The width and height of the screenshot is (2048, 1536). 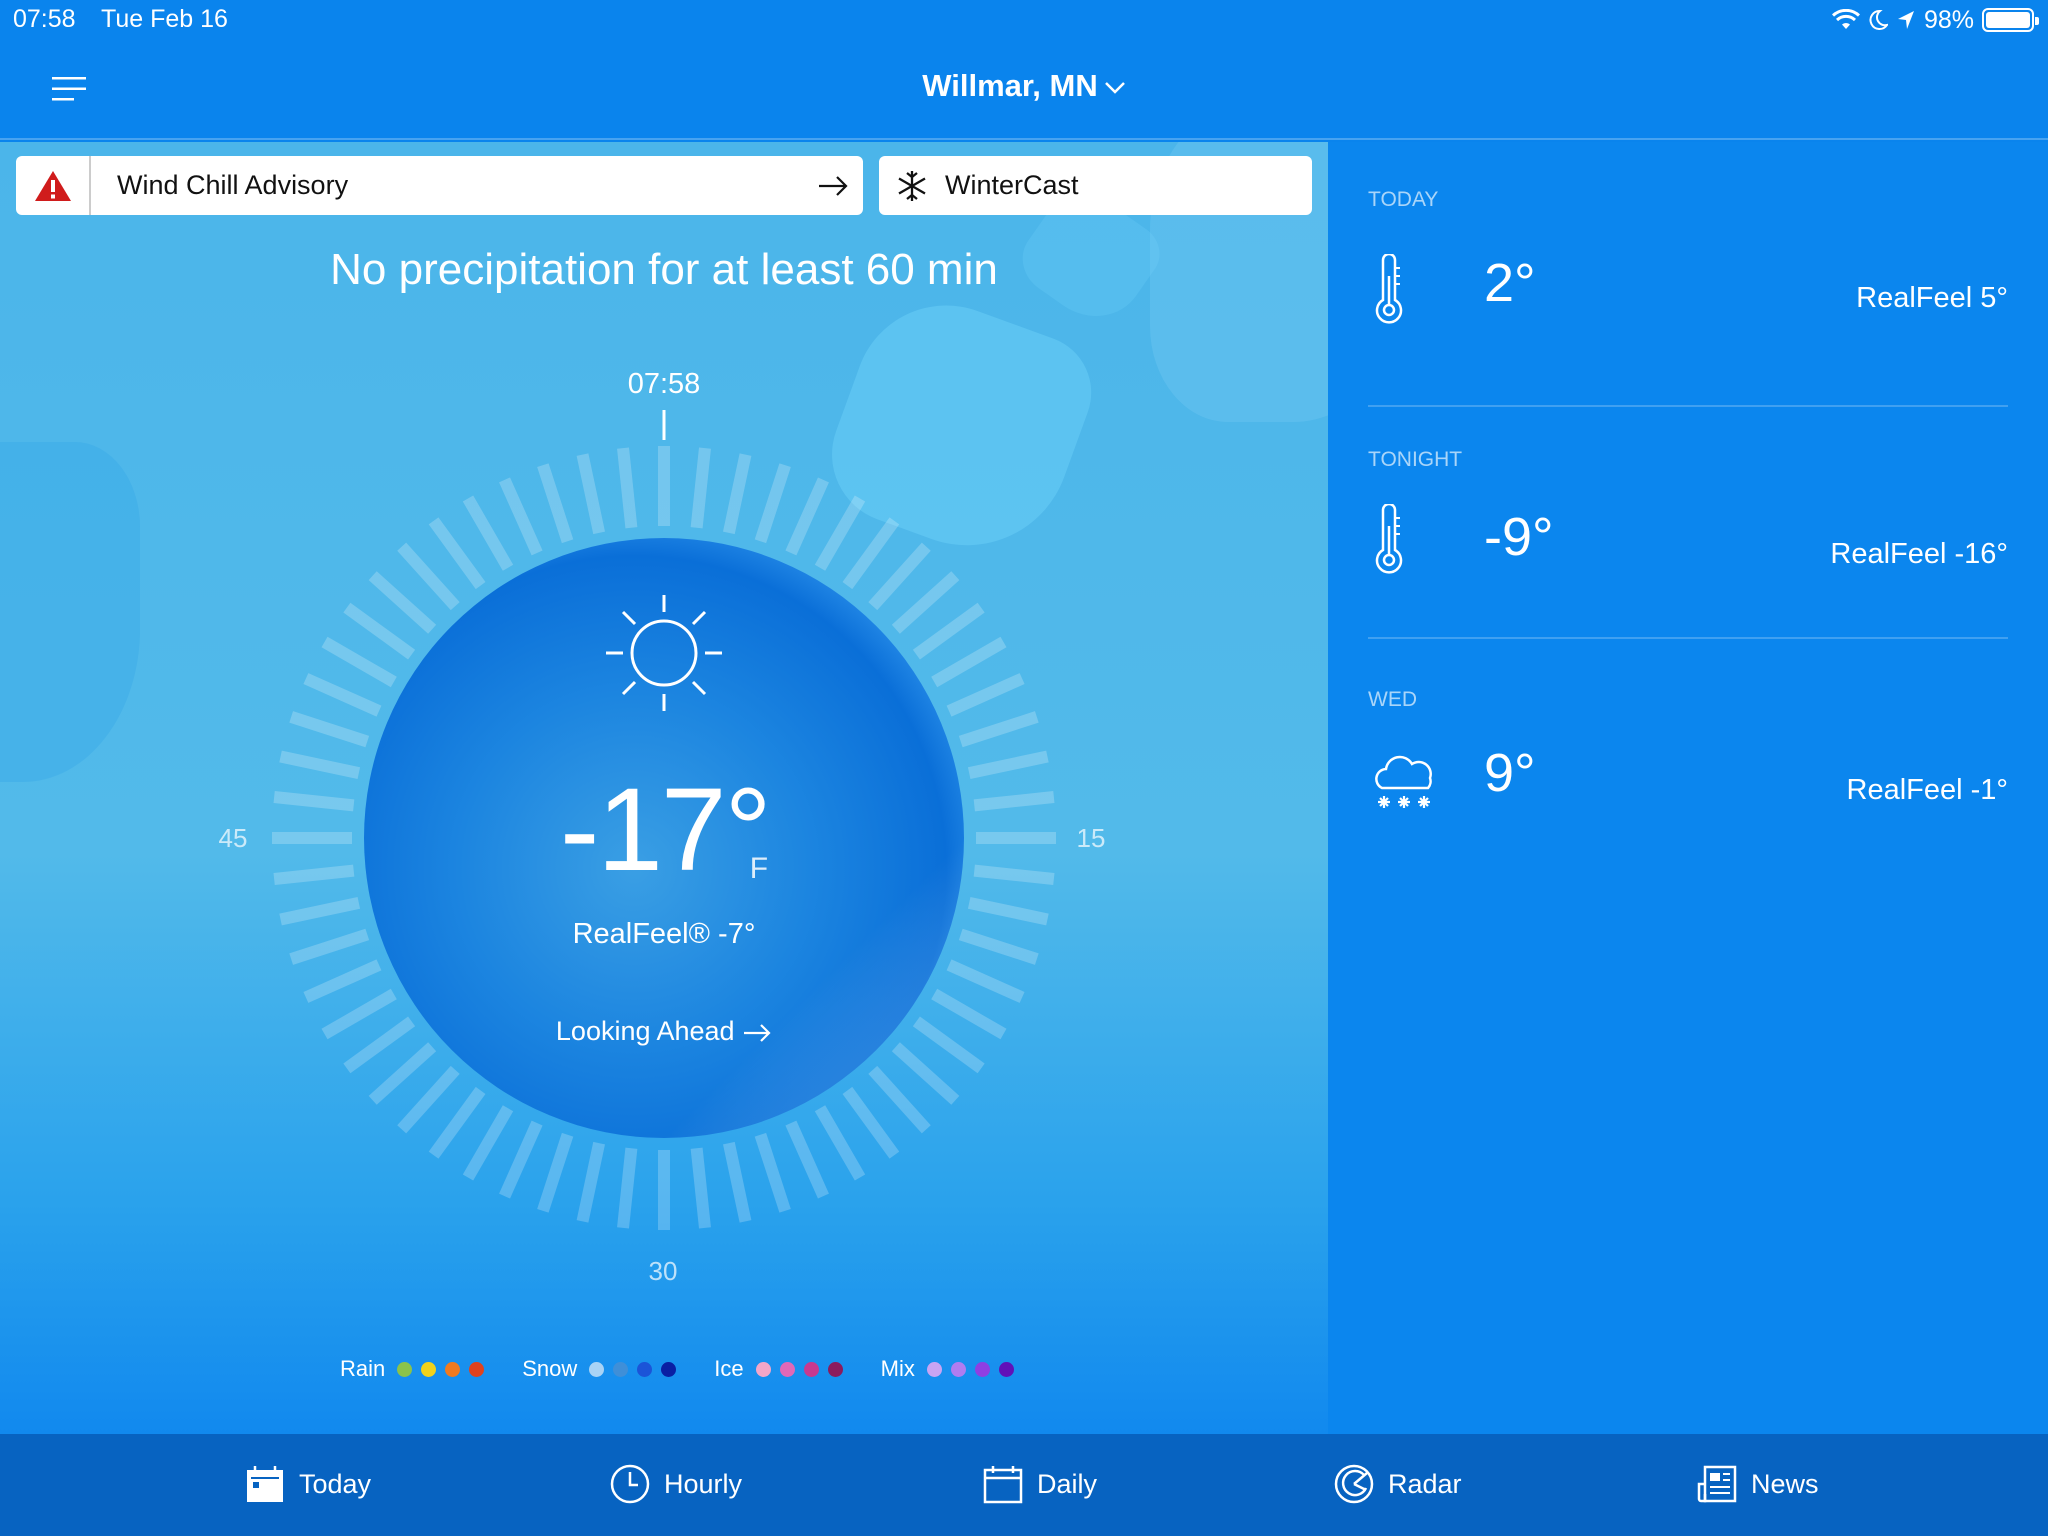 What do you see at coordinates (550, 1368) in the screenshot?
I see `legend-snow-label: Snow` at bounding box center [550, 1368].